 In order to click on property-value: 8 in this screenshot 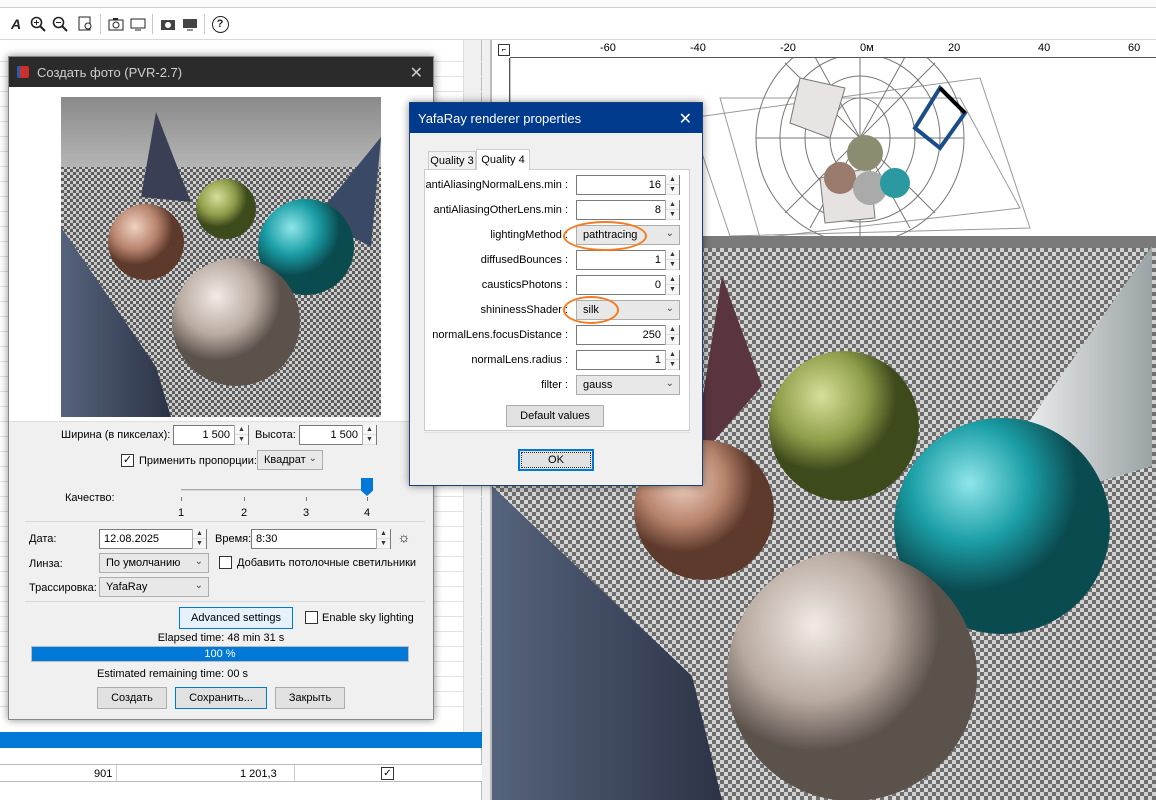, I will do `click(657, 210)`.